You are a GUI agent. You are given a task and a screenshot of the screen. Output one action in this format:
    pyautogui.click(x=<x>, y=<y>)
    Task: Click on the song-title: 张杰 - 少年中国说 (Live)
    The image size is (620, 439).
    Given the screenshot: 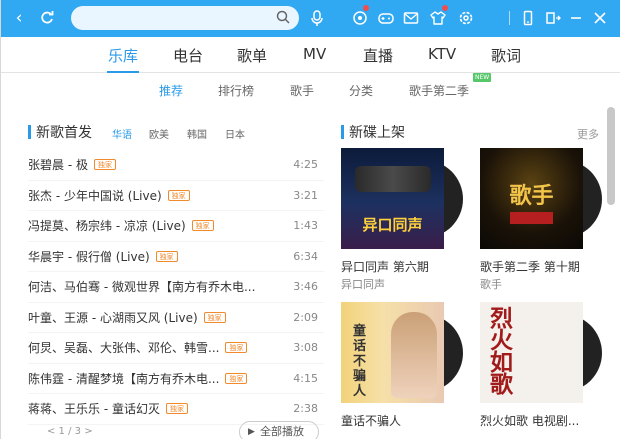 What is the action you would take?
    pyautogui.click(x=95, y=195)
    